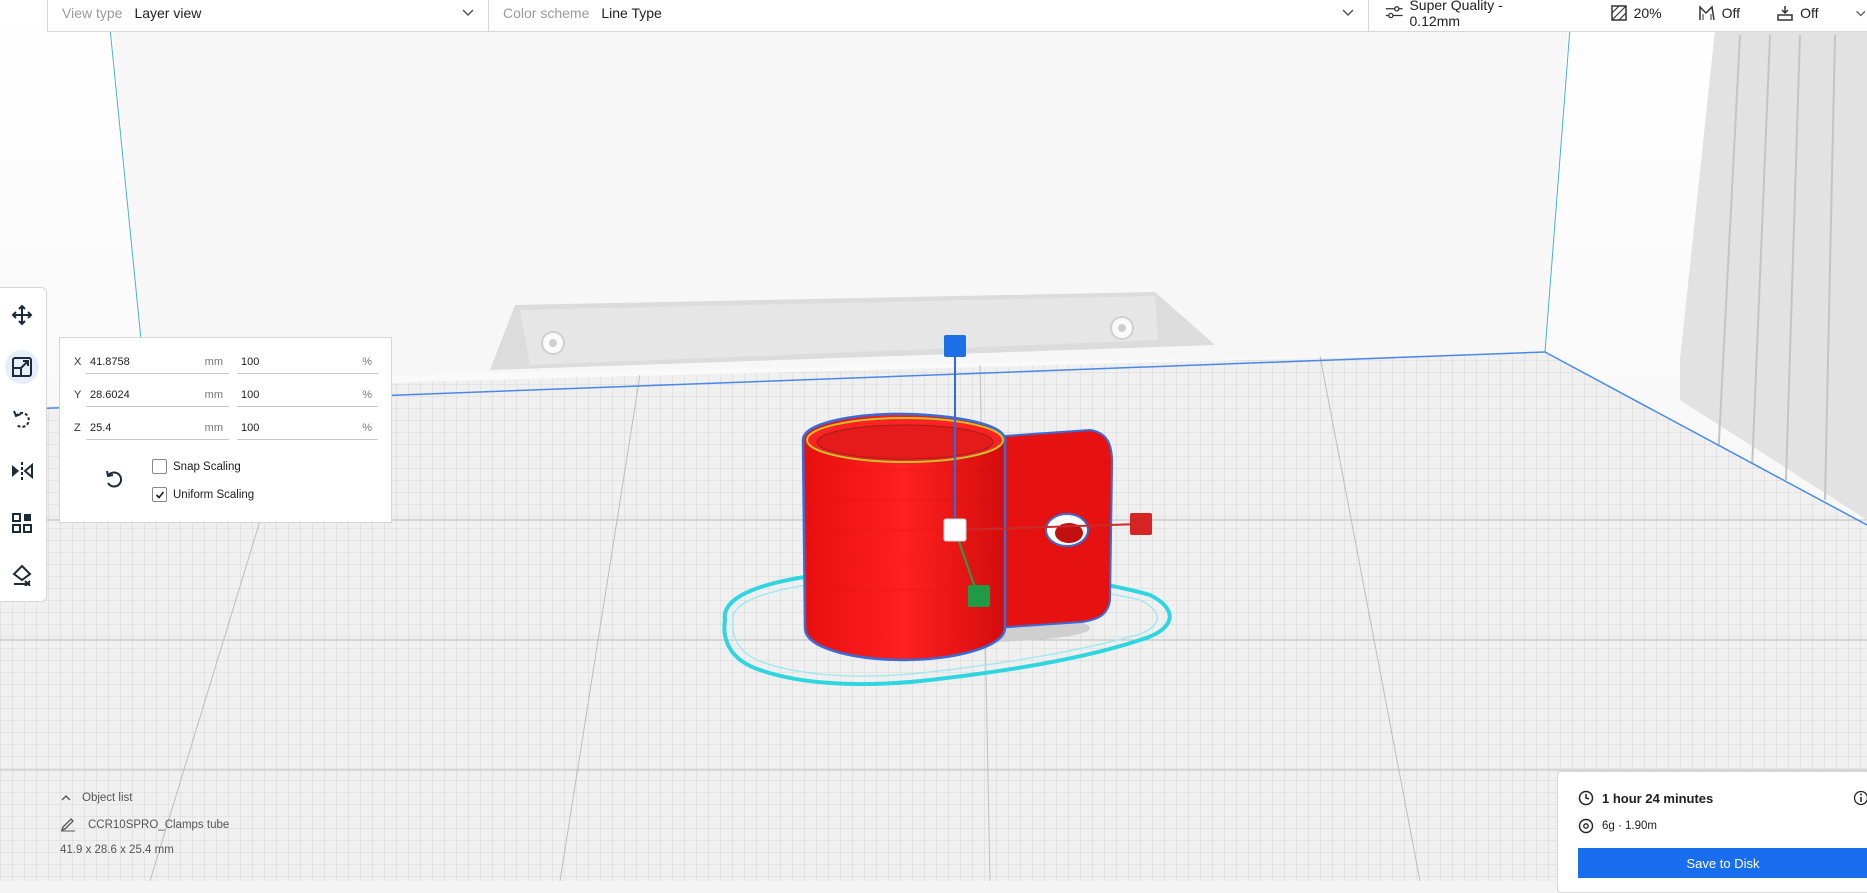  I want to click on settings-sliders-icon, so click(1394, 13).